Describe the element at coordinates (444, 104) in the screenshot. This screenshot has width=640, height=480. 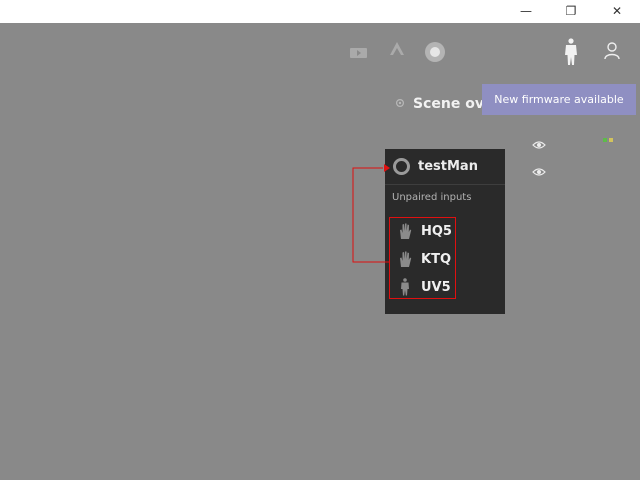
I see `scene-overview-header: Scene ove` at that location.